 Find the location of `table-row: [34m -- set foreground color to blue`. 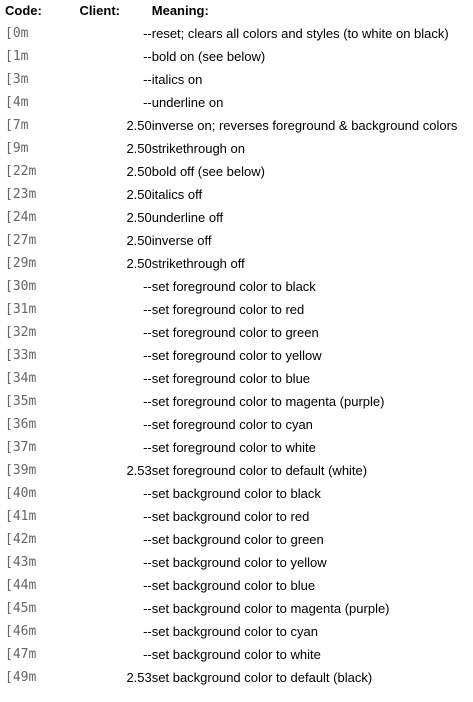

table-row: [34m -- set foreground color to blue is located at coordinates (239, 378).